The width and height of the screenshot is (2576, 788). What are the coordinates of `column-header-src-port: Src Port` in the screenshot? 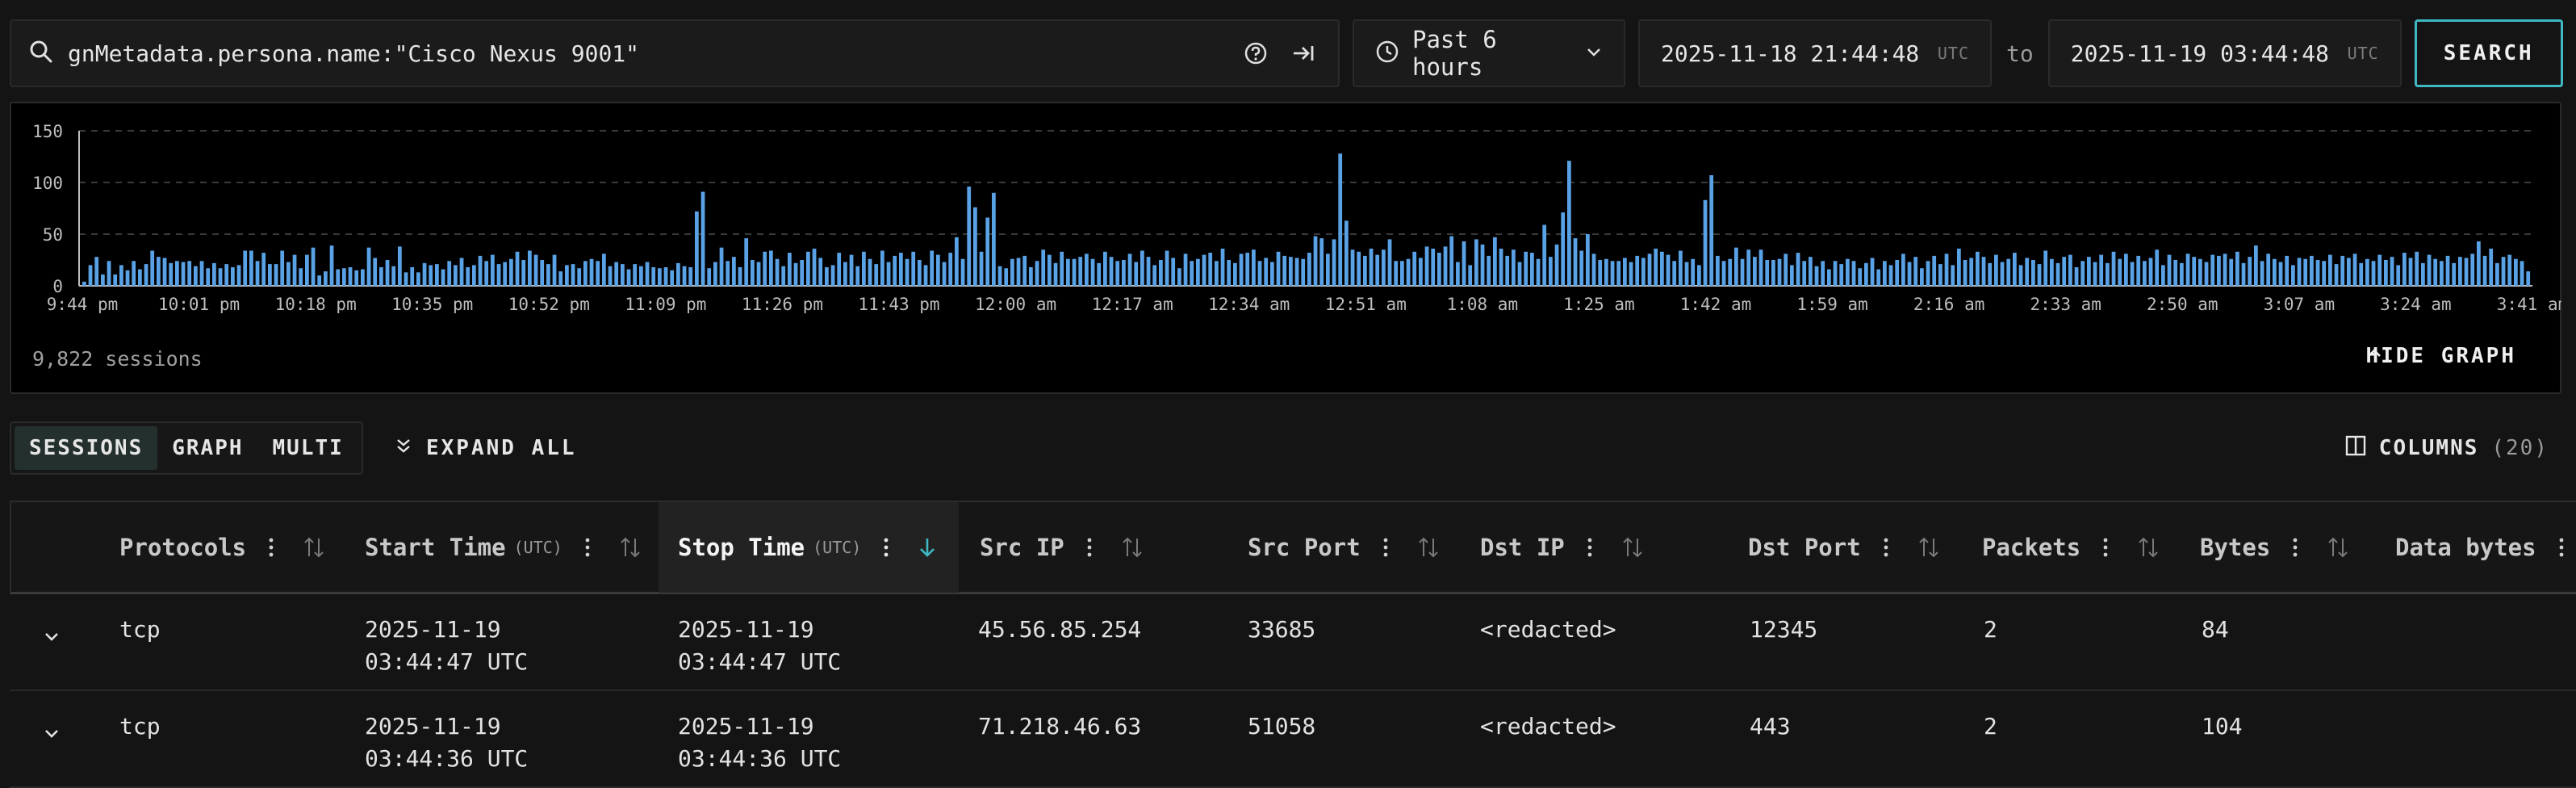 It's located at (1344, 547).